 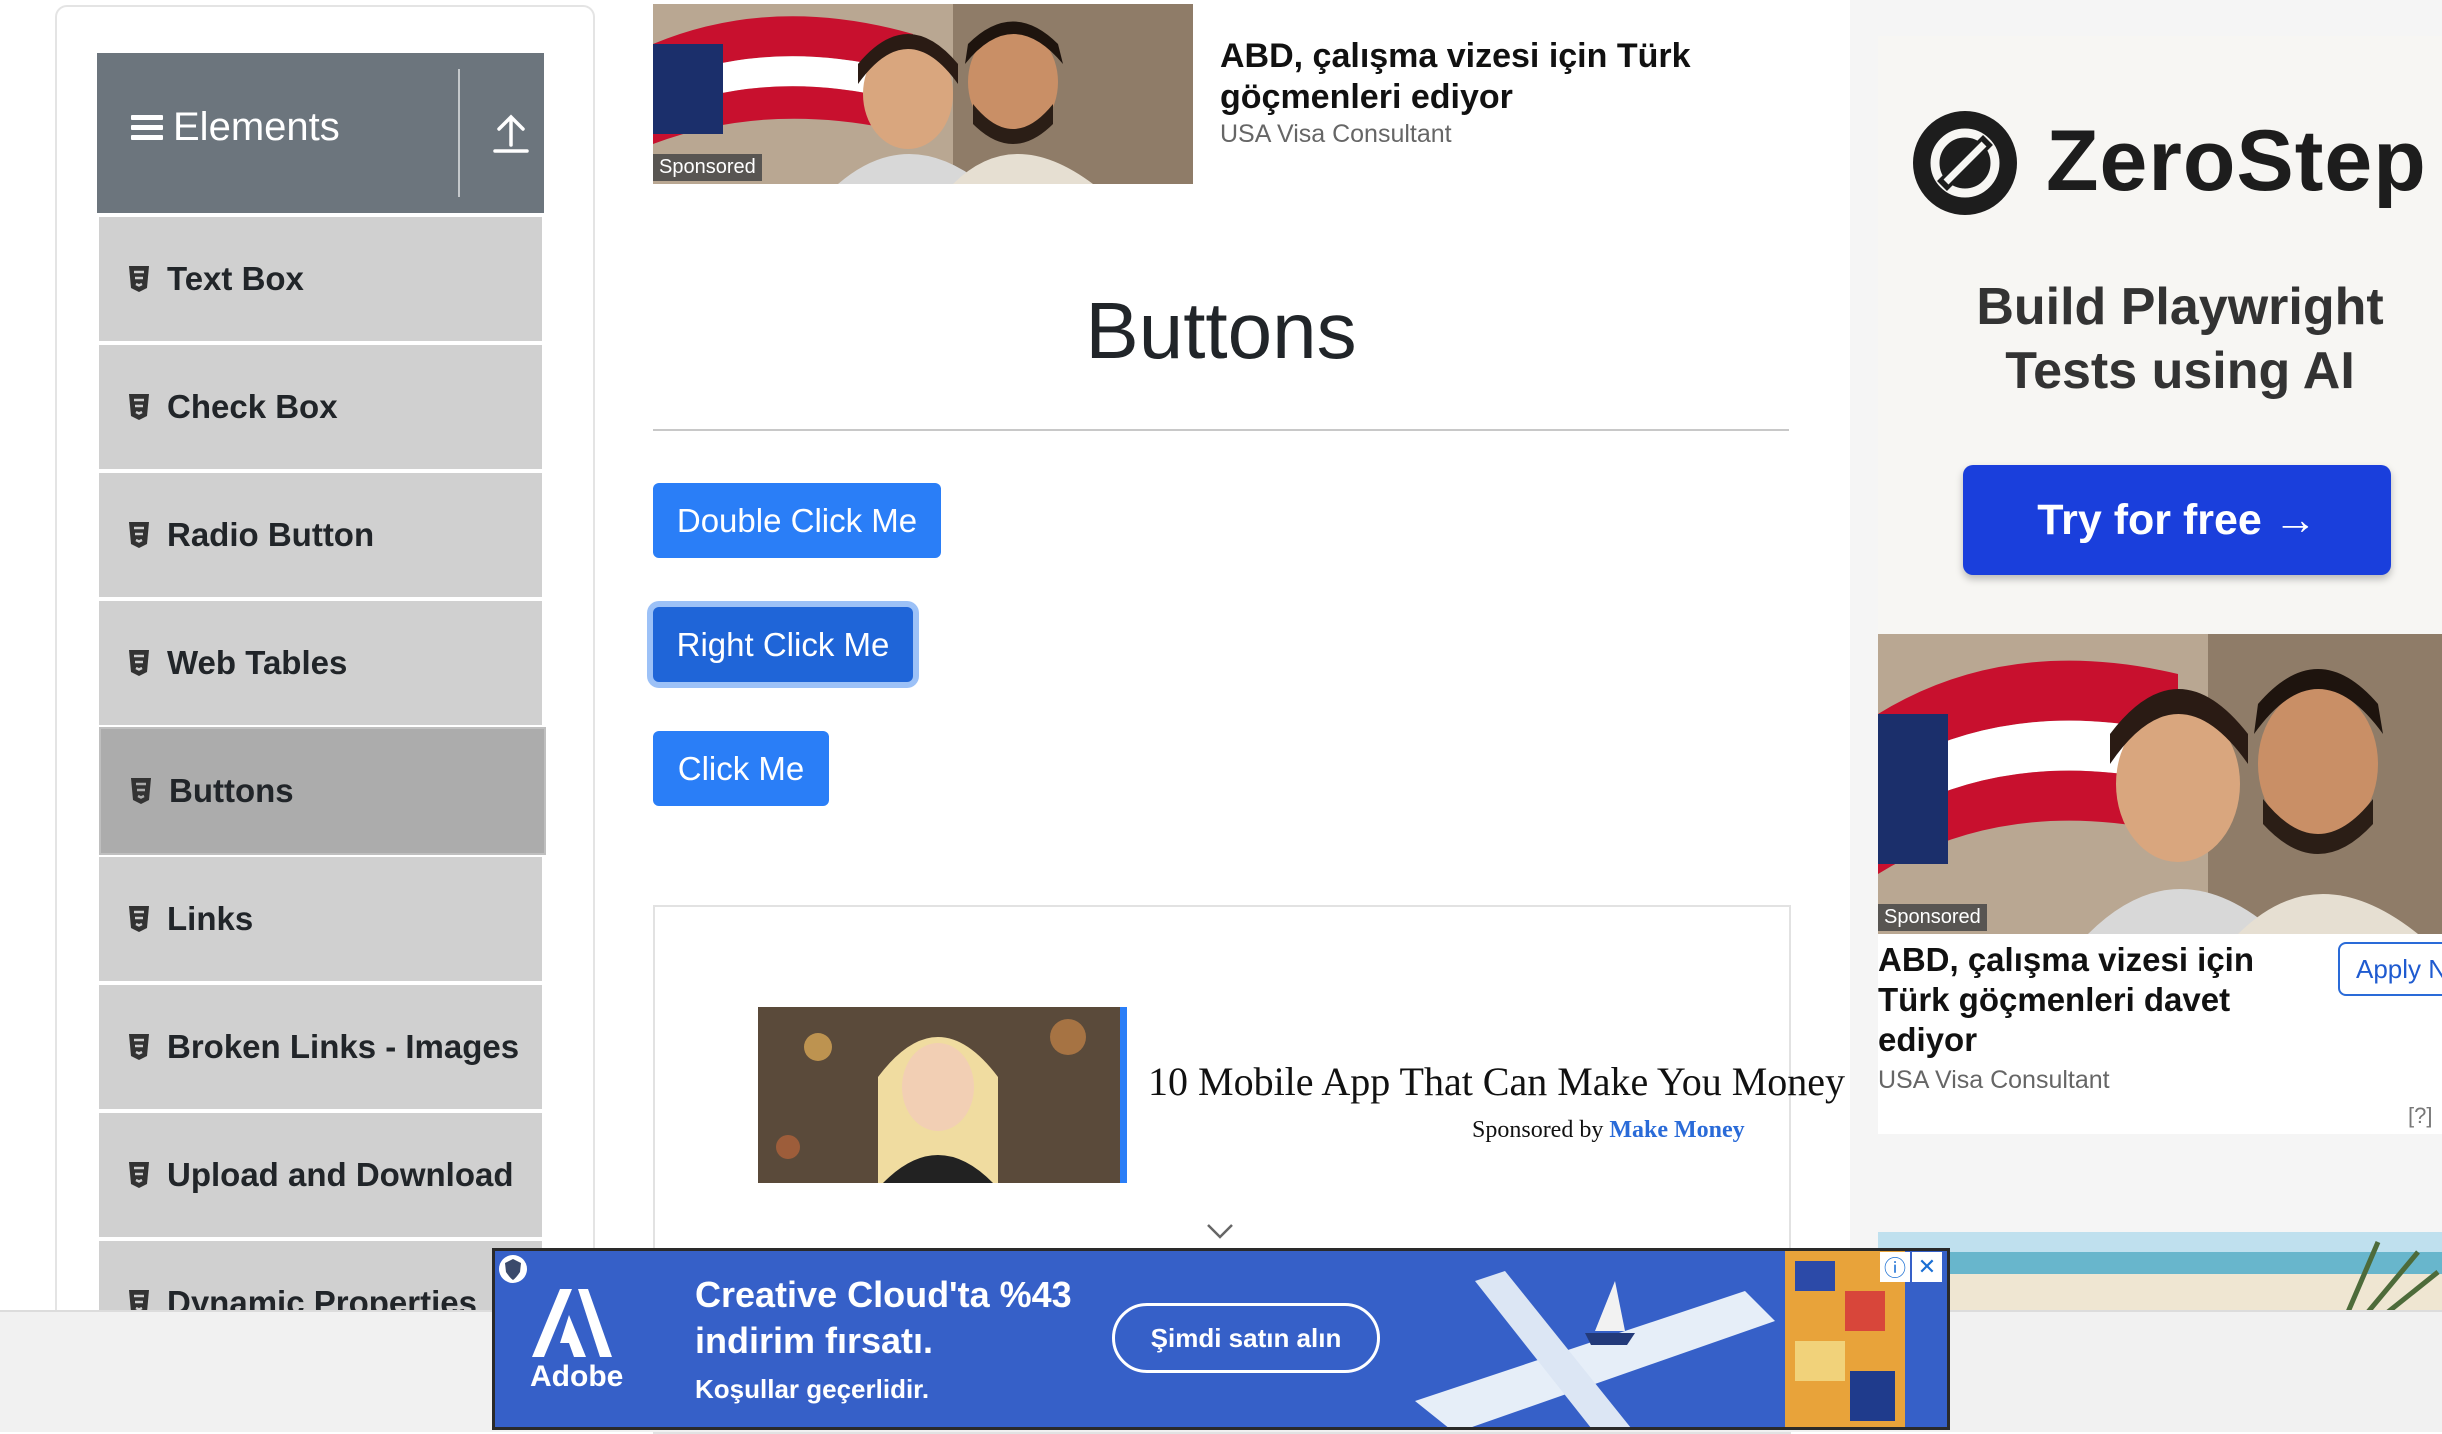 I want to click on zerostep-tagline-line1: Build Playwright, so click(x=2180, y=307).